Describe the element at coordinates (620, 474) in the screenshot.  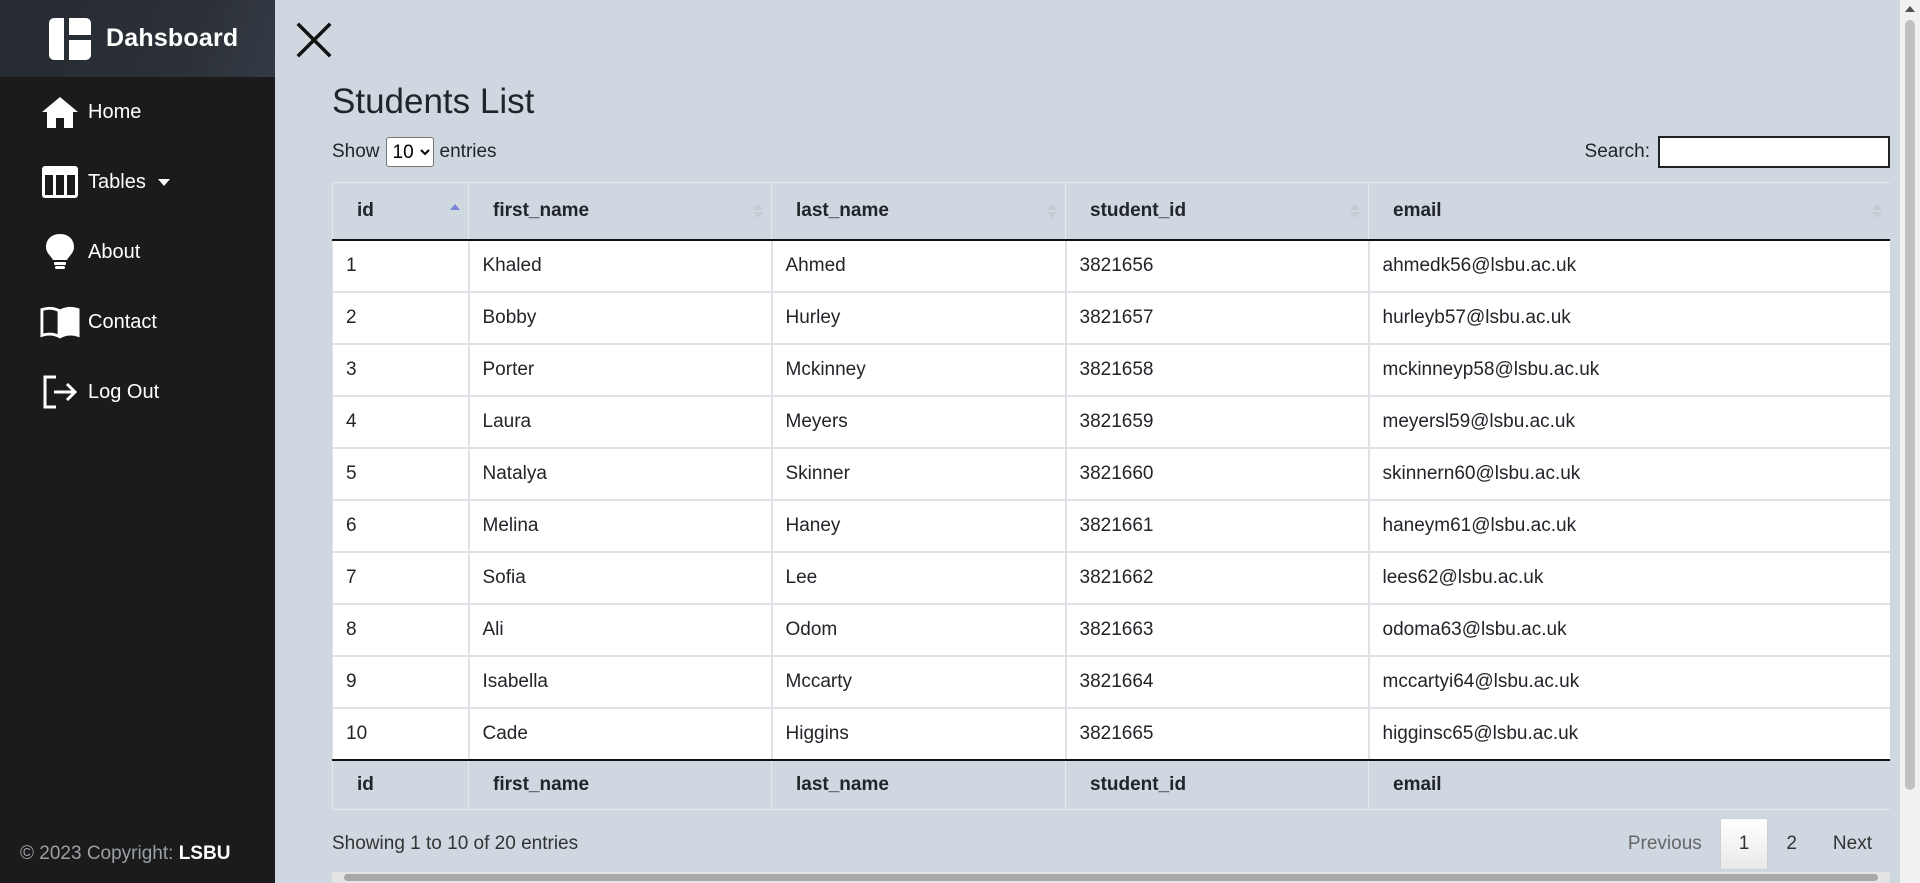
I see `cell-first-name: Natalya` at that location.